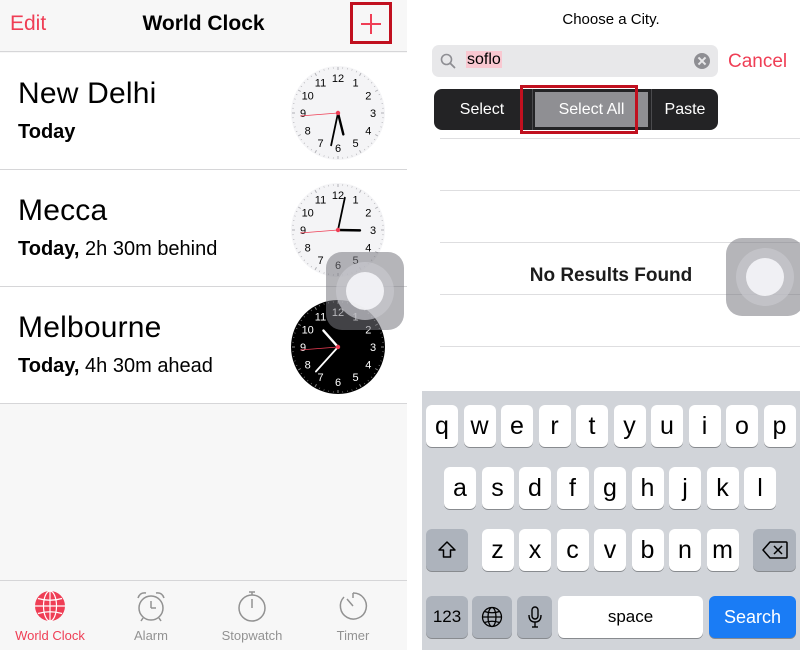  Describe the element at coordinates (368, 213) in the screenshot. I see `clock-numeral: 2` at that location.